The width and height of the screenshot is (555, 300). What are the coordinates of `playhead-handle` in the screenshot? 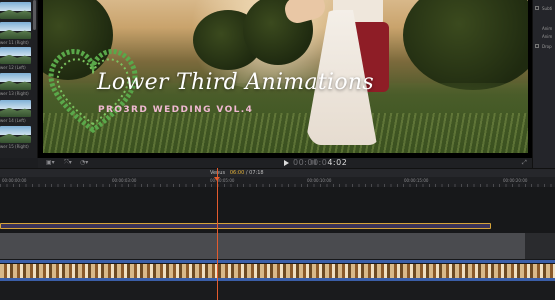 It's located at (217, 179).